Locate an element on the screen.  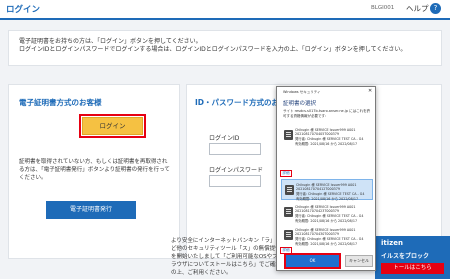
password-input is located at coordinates (235, 181).